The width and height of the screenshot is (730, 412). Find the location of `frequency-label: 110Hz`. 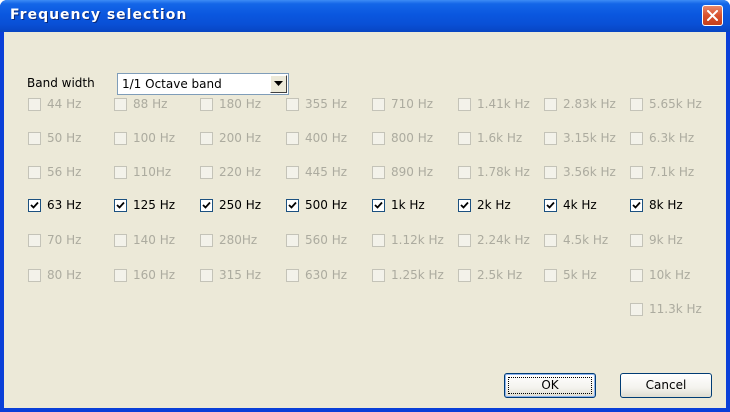

frequency-label: 110Hz is located at coordinates (152, 172).